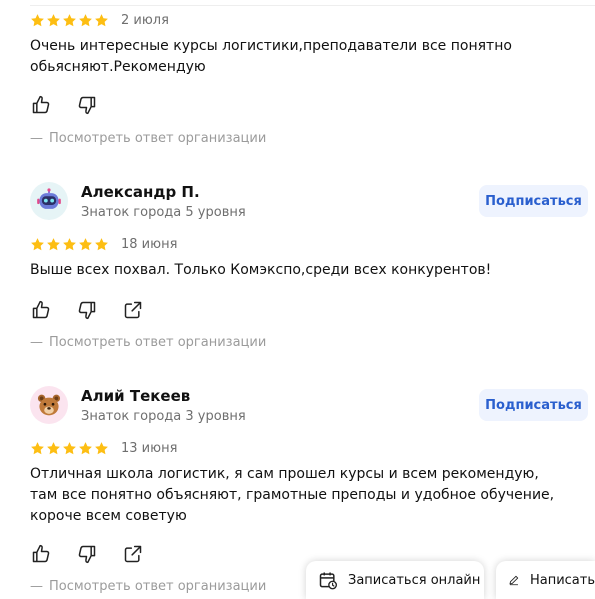 The height and width of the screenshot is (599, 595). I want to click on write-button: Написать, so click(545, 580).